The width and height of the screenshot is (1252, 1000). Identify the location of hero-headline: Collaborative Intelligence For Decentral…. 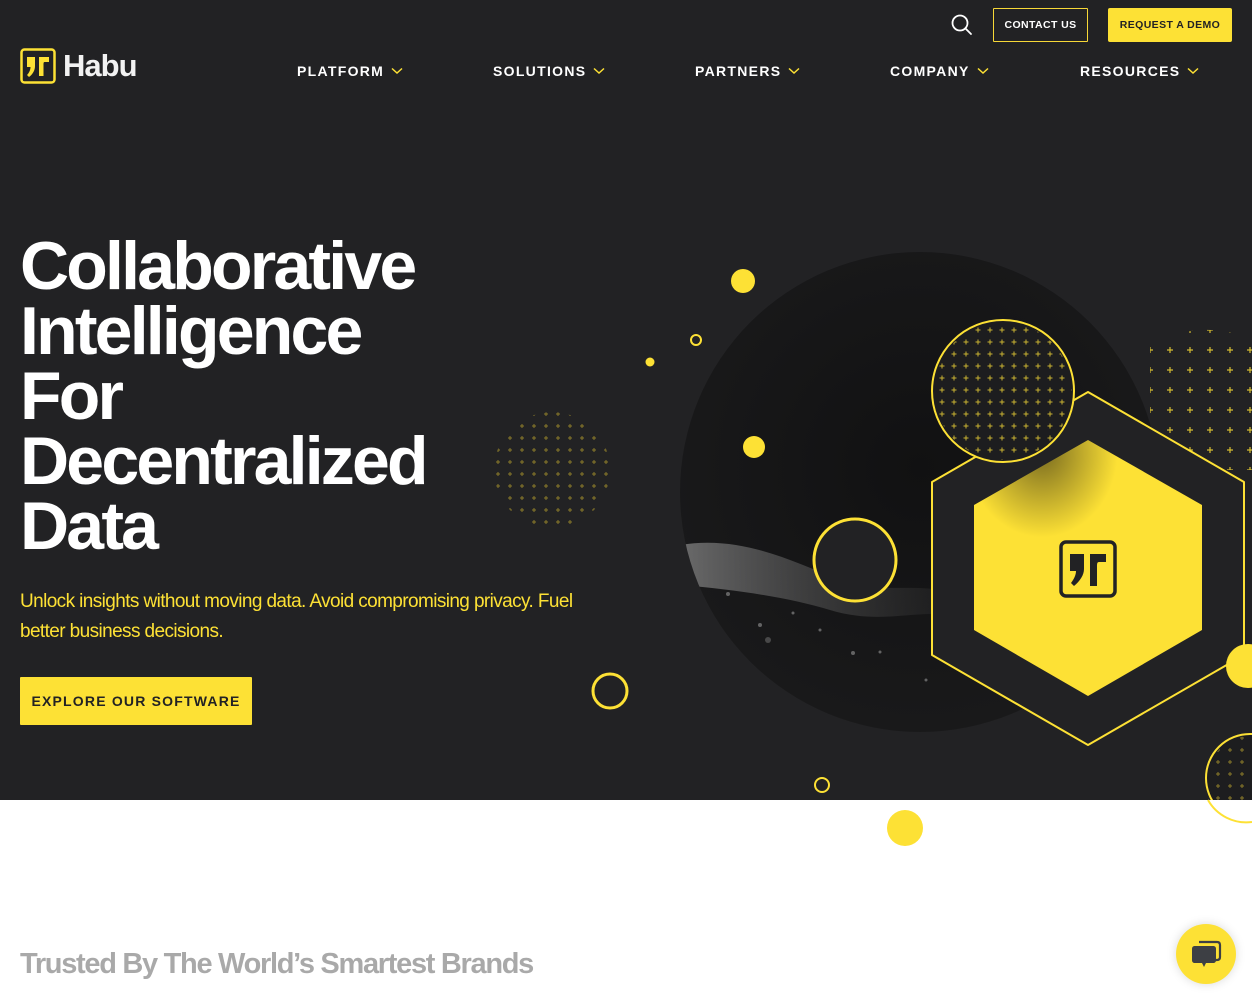
(224, 396).